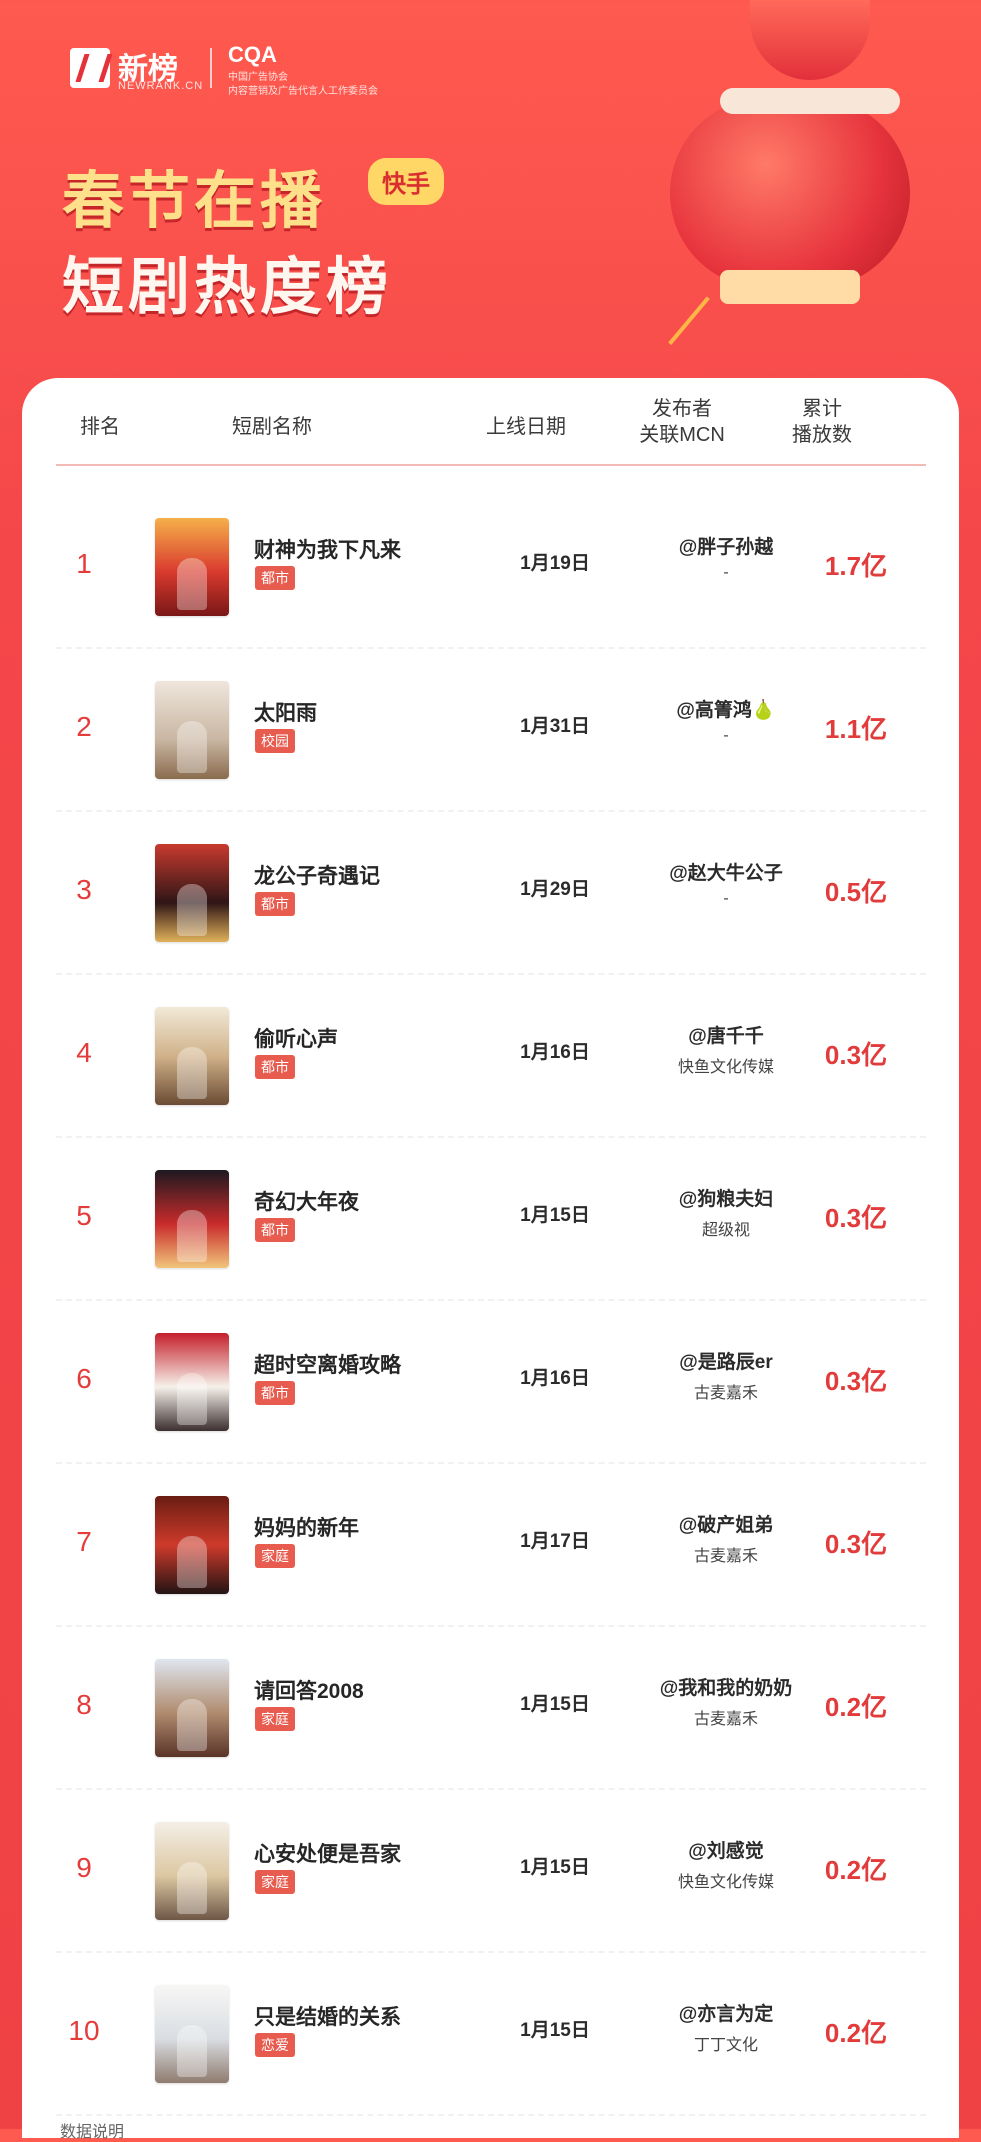 The height and width of the screenshot is (2142, 981). Describe the element at coordinates (822, 422) in the screenshot. I see `header-plays: 累计 播放数` at that location.